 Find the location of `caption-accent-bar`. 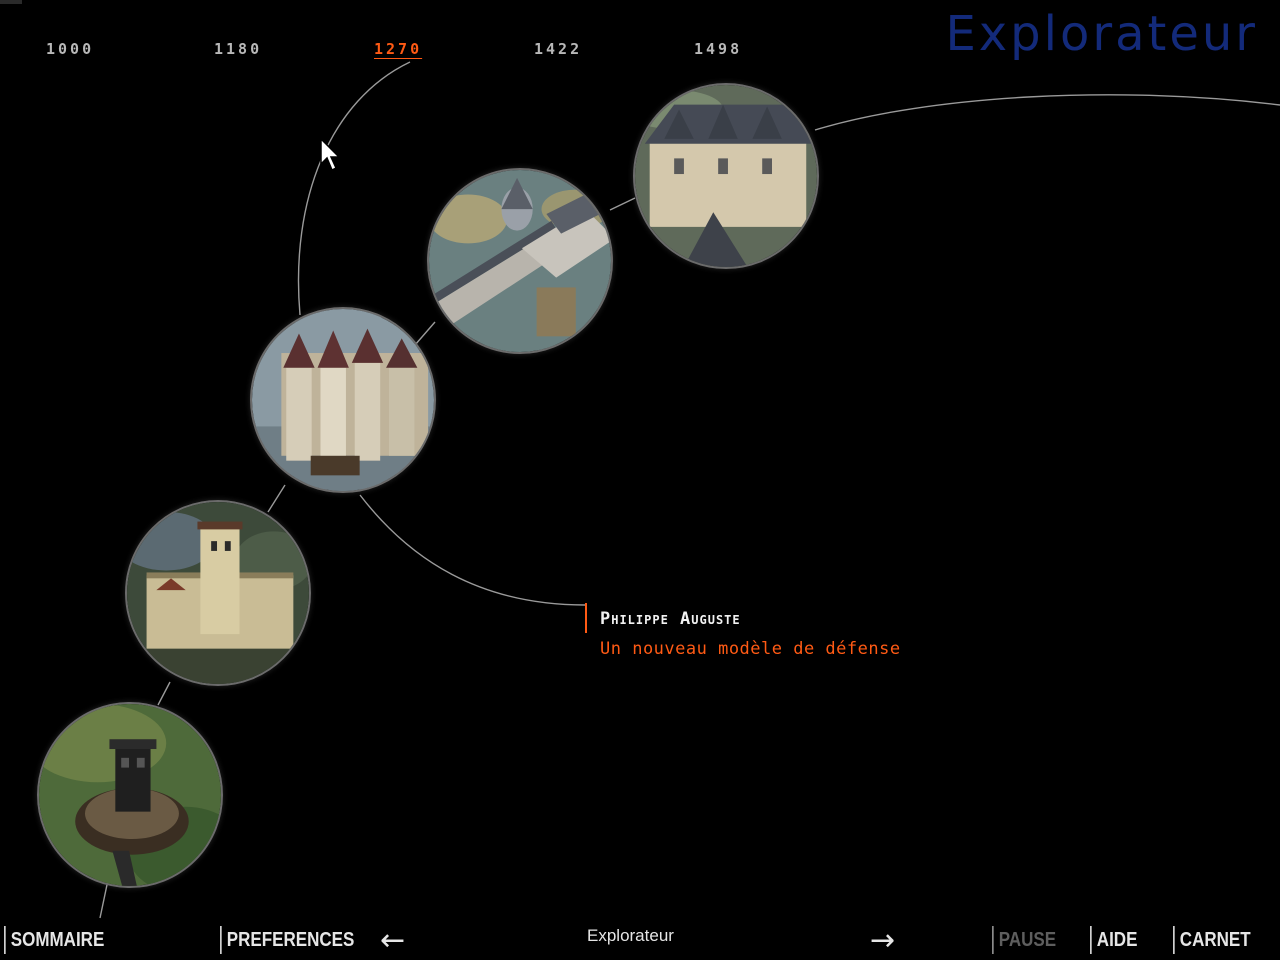

caption-accent-bar is located at coordinates (586, 618).